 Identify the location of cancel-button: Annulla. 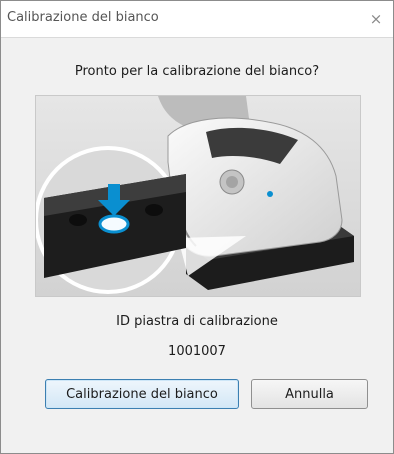
(309, 394).